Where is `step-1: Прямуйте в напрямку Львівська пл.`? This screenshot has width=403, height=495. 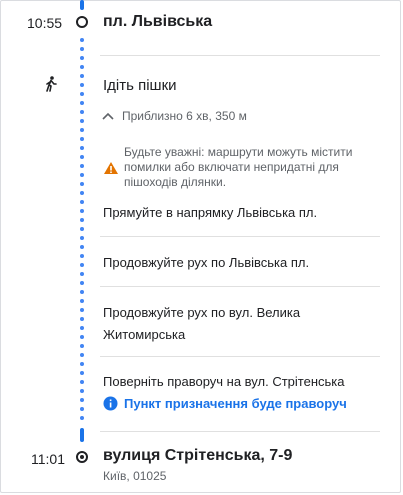
step-1: Прямуйте в напрямку Львівська пл. is located at coordinates (210, 213).